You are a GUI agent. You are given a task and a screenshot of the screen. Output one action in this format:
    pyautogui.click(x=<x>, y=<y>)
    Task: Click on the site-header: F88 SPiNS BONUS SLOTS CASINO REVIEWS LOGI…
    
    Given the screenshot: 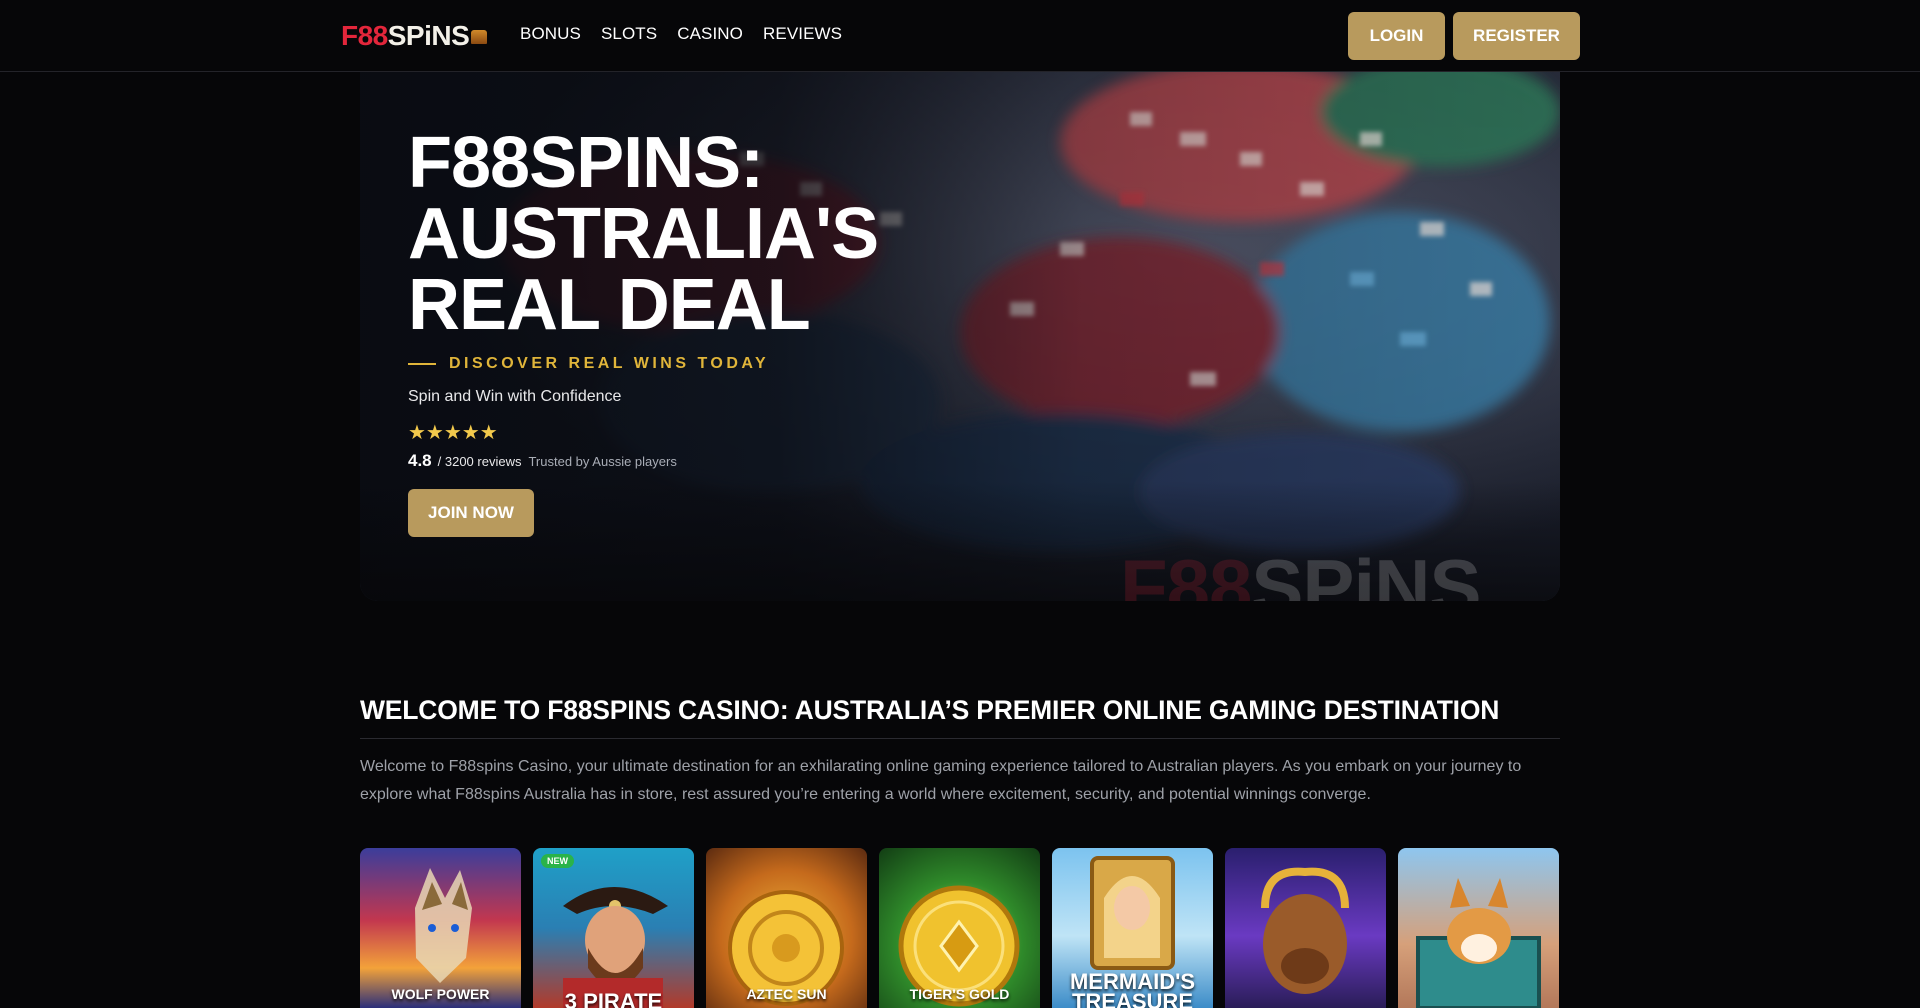 What is the action you would take?
    pyautogui.click(x=960, y=36)
    